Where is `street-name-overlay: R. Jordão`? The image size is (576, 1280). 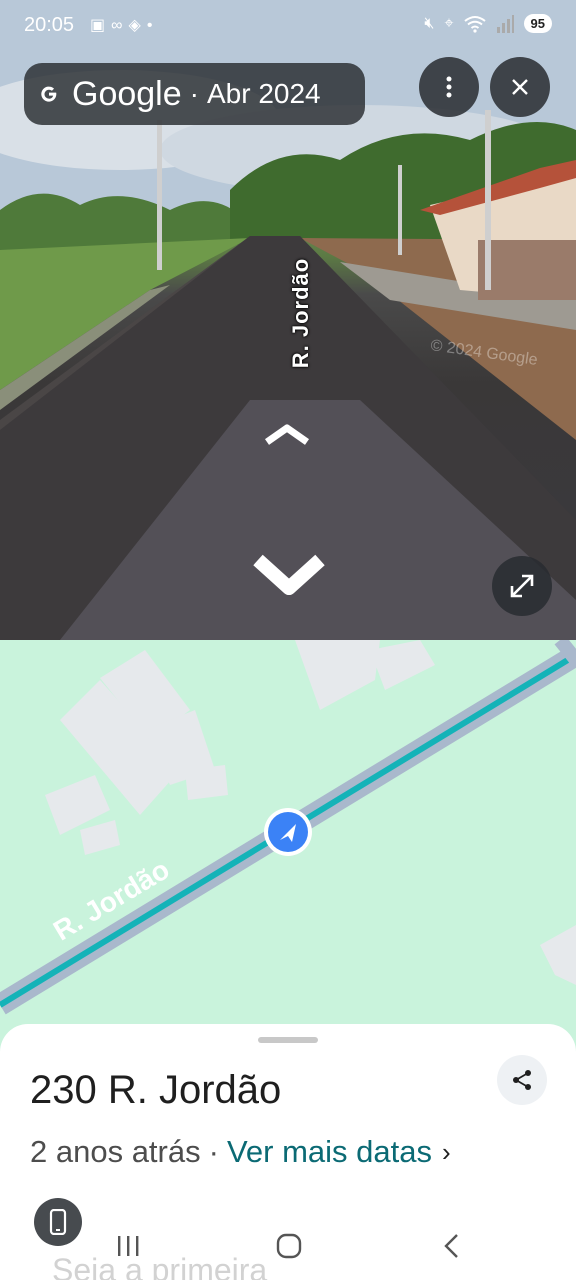
street-name-overlay: R. Jordão is located at coordinates (301, 313).